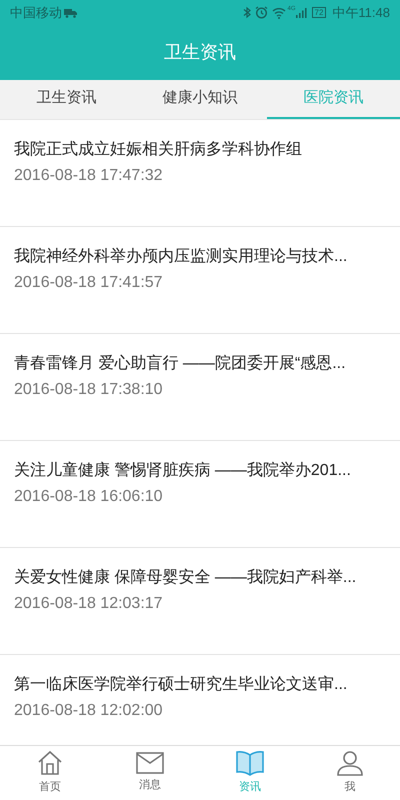  Describe the element at coordinates (88, 390) in the screenshot. I see `article-time: 2016-08-18 17:38:10` at that location.